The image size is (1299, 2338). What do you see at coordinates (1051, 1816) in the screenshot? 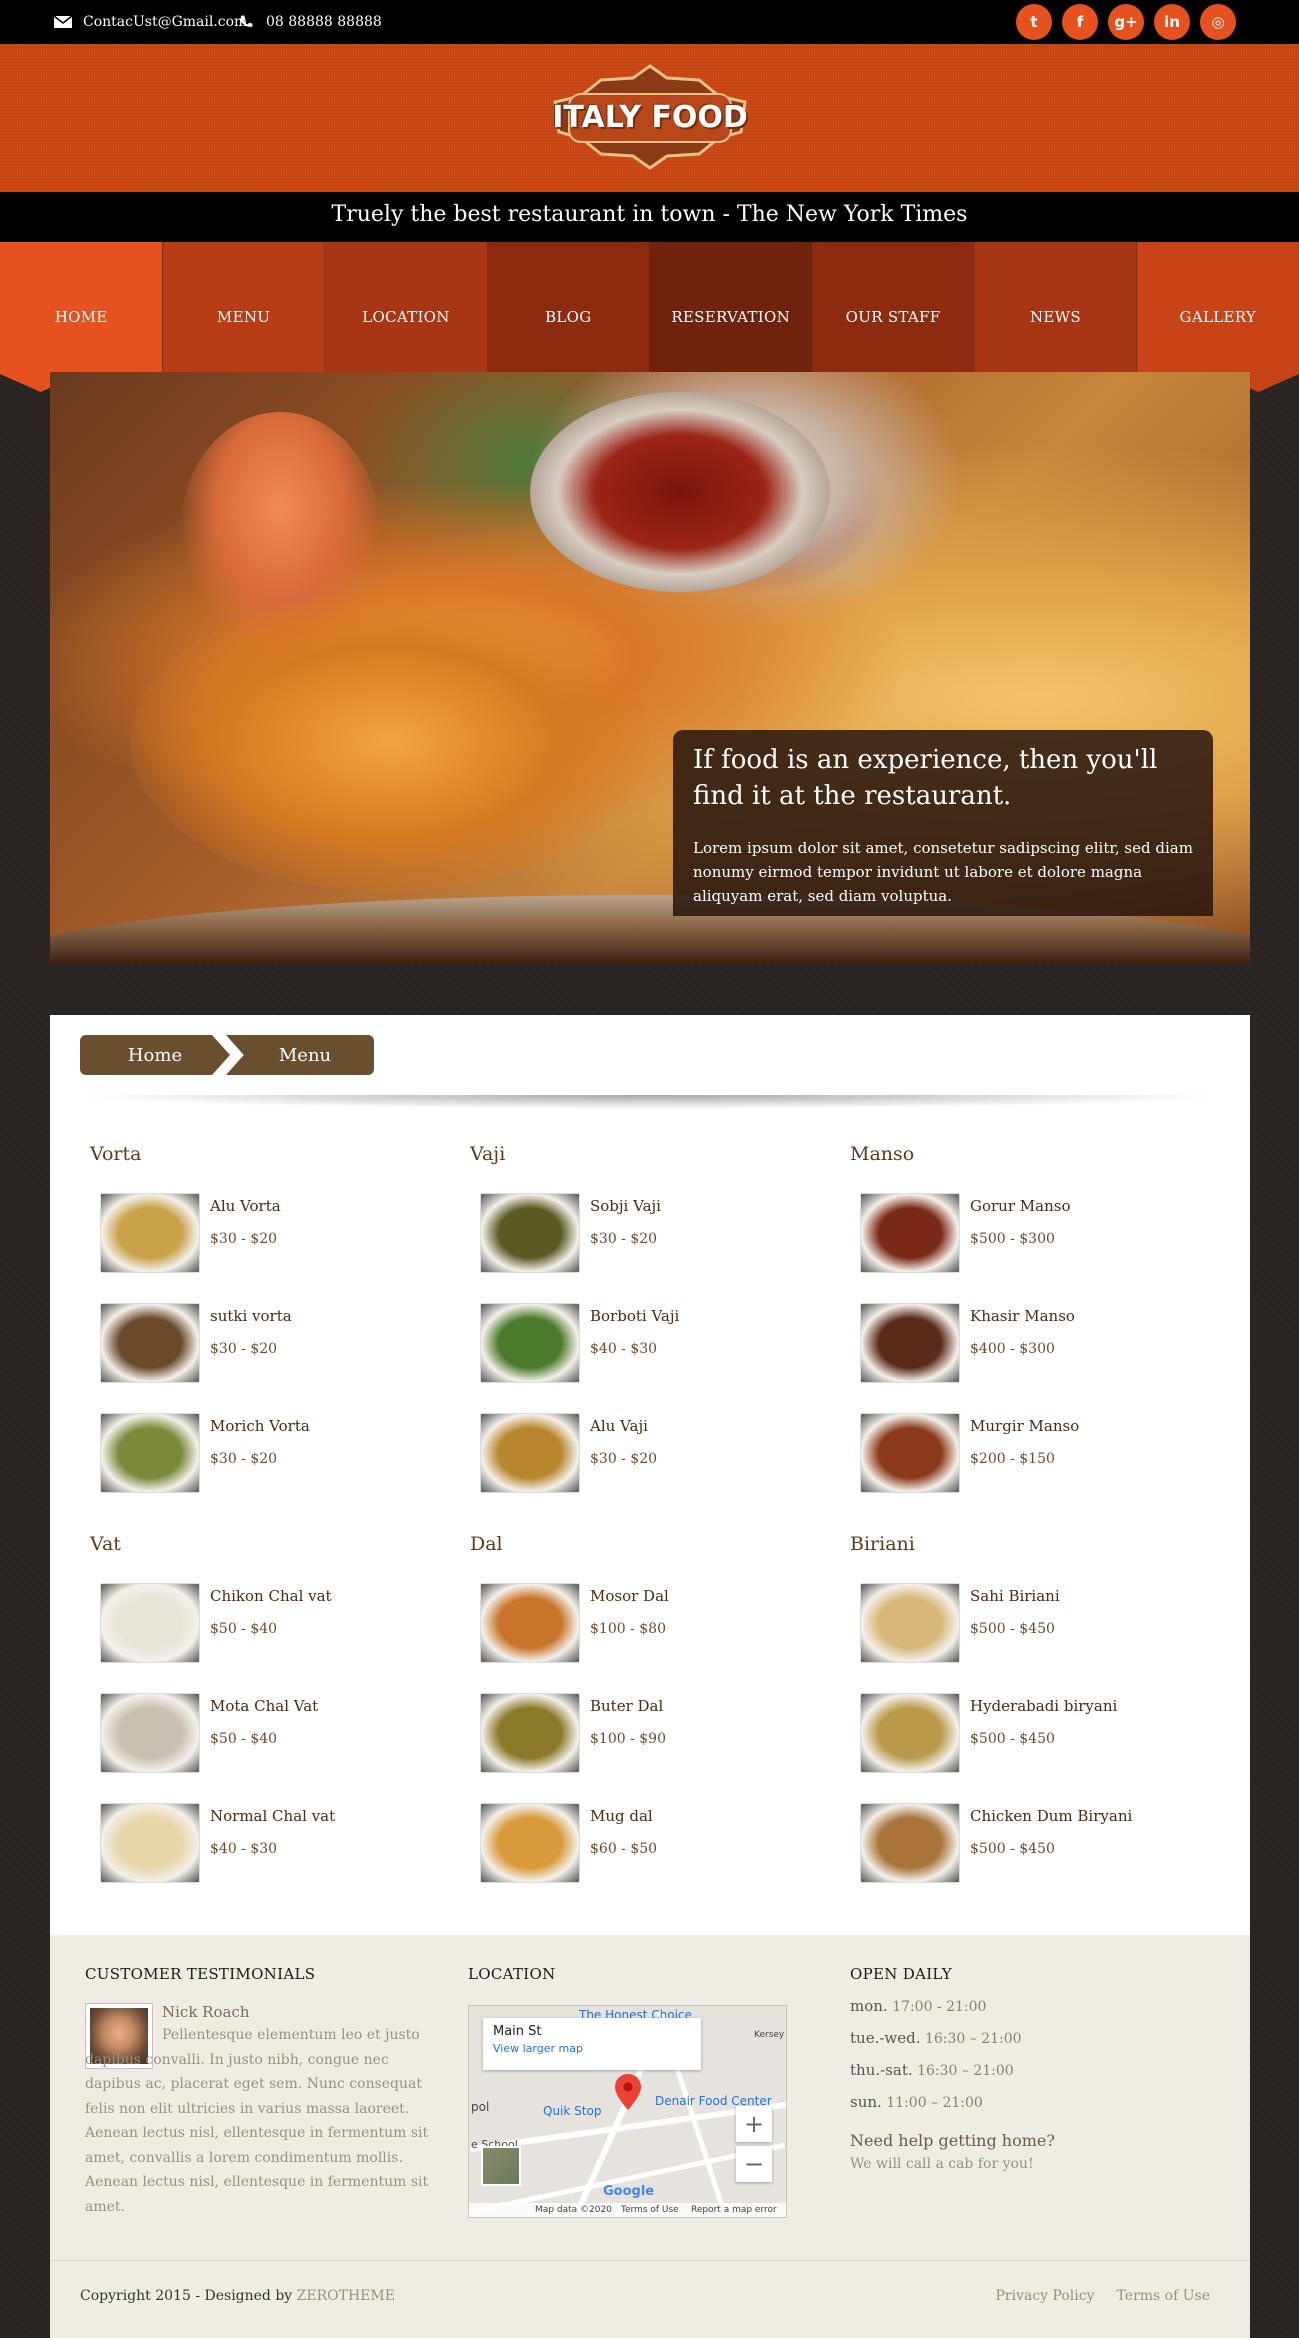
I see `menu-item-name: Chicken Dum Biryani` at bounding box center [1051, 1816].